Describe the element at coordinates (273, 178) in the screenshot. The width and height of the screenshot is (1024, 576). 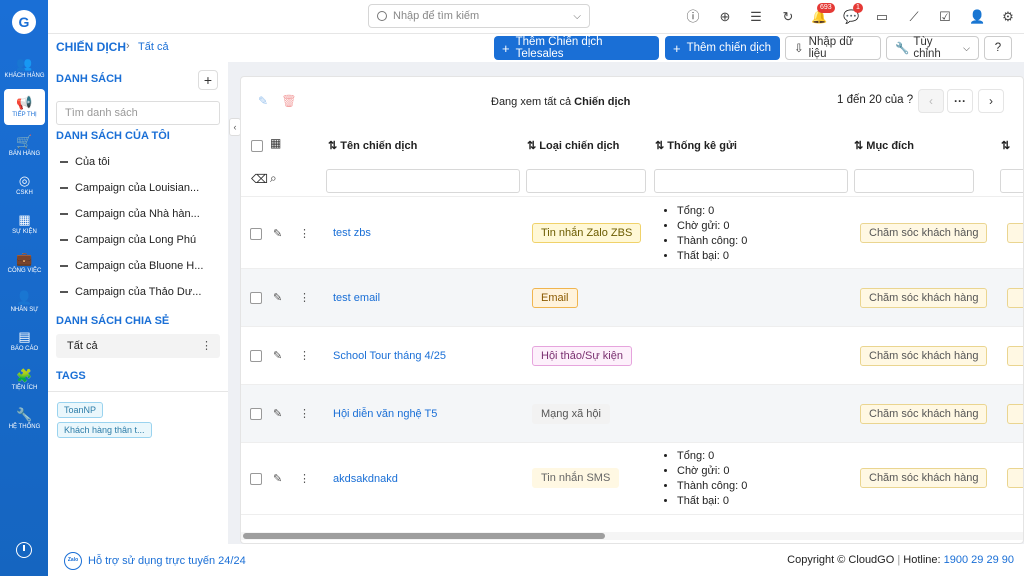
I see `search-icon: ⌕` at that location.